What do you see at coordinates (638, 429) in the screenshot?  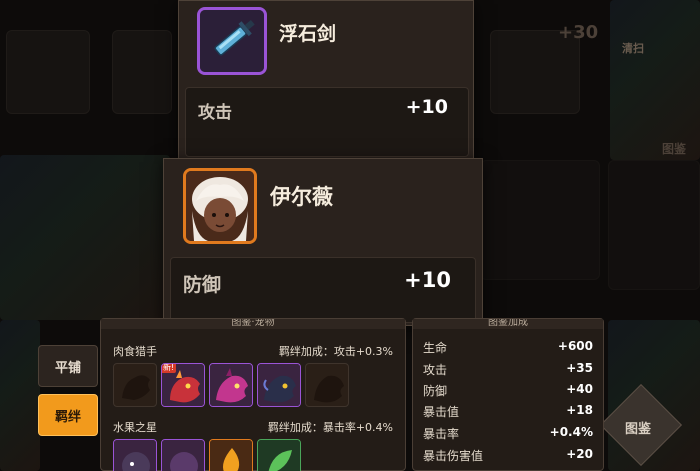 I see `bg-diamond-label: 图鉴` at bounding box center [638, 429].